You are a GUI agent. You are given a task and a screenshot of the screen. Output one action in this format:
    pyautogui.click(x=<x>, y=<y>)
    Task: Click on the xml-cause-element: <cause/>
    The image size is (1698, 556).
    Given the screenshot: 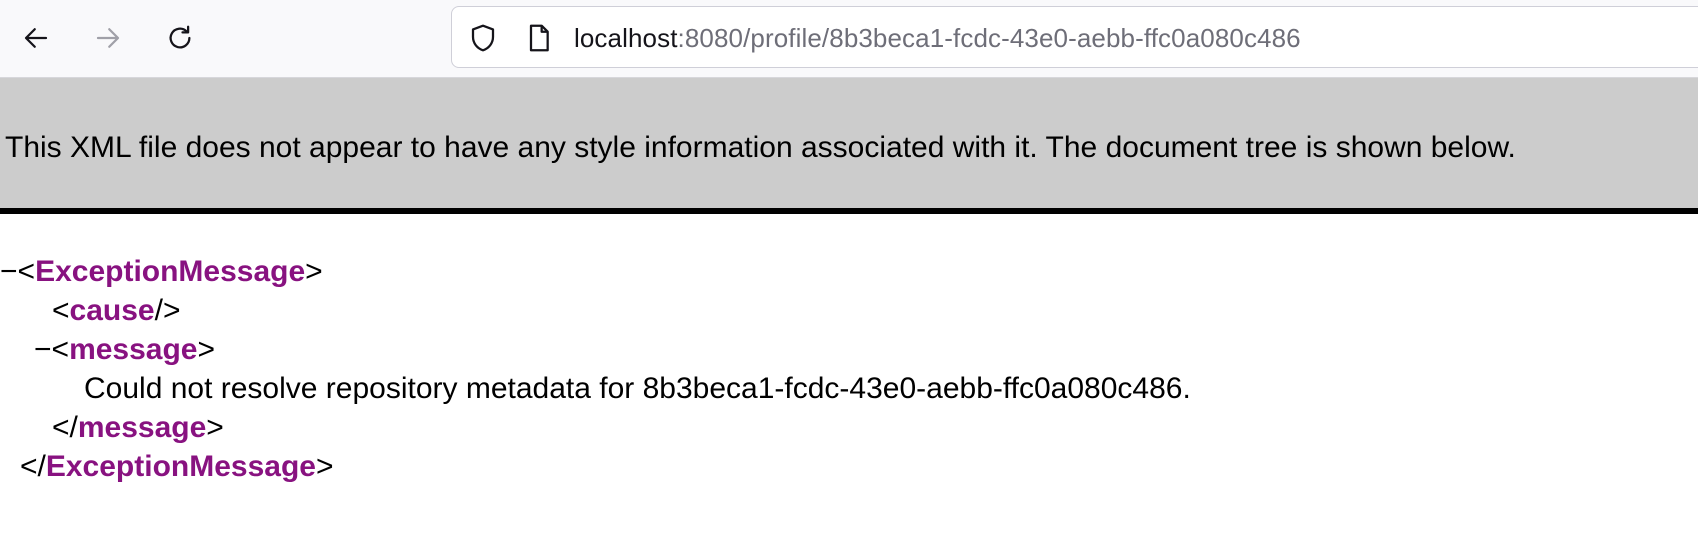 What is the action you would take?
    pyautogui.click(x=116, y=310)
    